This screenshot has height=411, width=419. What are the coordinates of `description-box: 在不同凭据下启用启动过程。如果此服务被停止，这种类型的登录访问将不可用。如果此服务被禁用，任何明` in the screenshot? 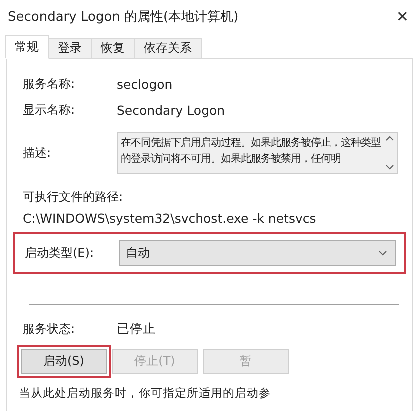 It's located at (257, 153).